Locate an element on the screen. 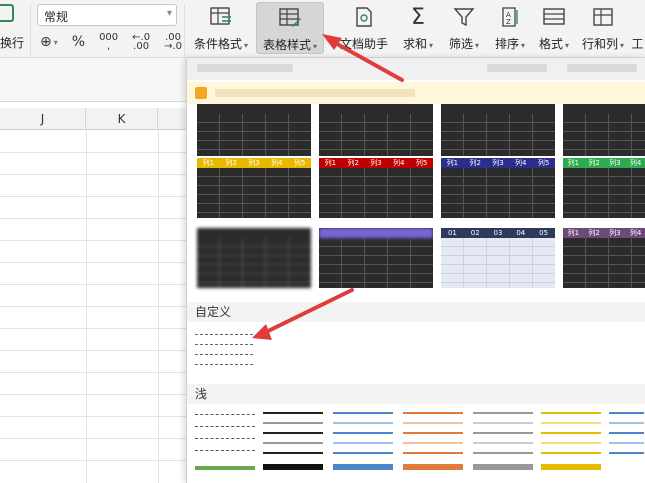 The width and height of the screenshot is (645, 483). ribbon-separator is located at coordinates (184, 32).